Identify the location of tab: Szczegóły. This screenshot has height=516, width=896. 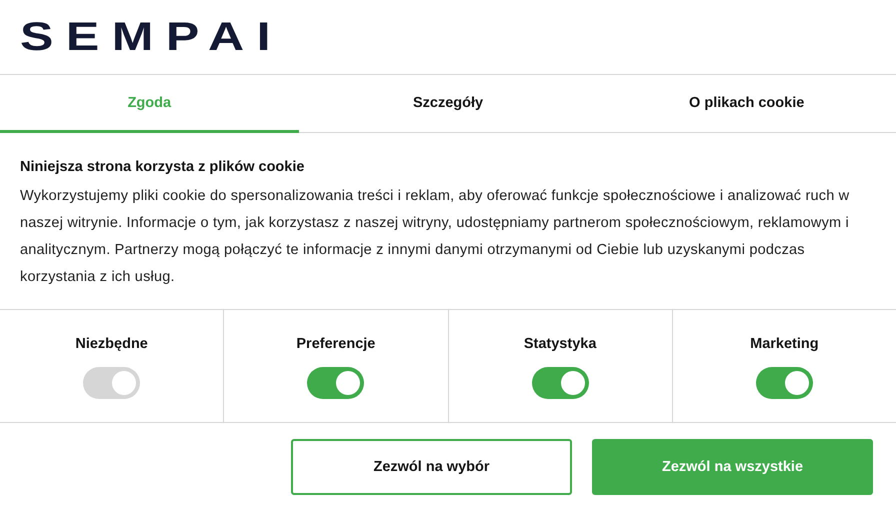
(448, 104).